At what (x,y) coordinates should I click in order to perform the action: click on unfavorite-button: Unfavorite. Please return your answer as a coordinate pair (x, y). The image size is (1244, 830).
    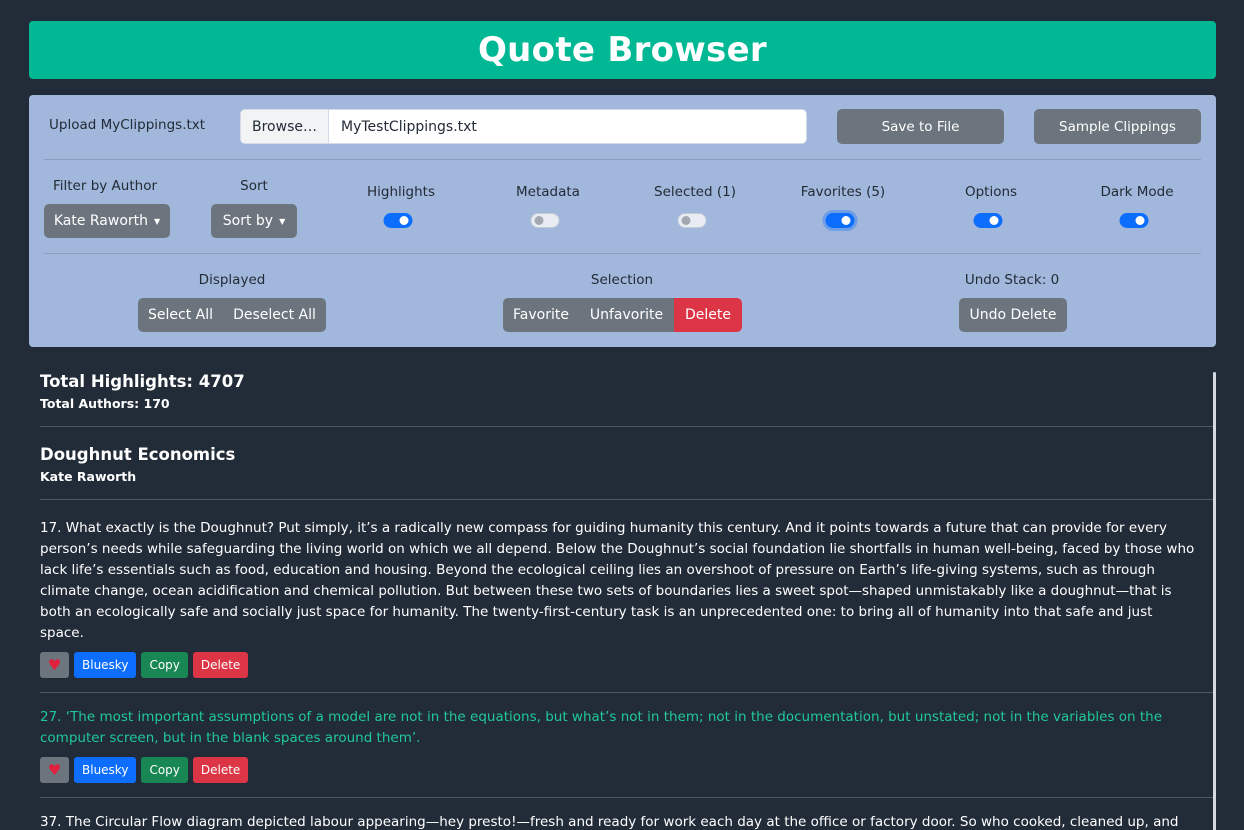
    Looking at the image, I should click on (626, 315).